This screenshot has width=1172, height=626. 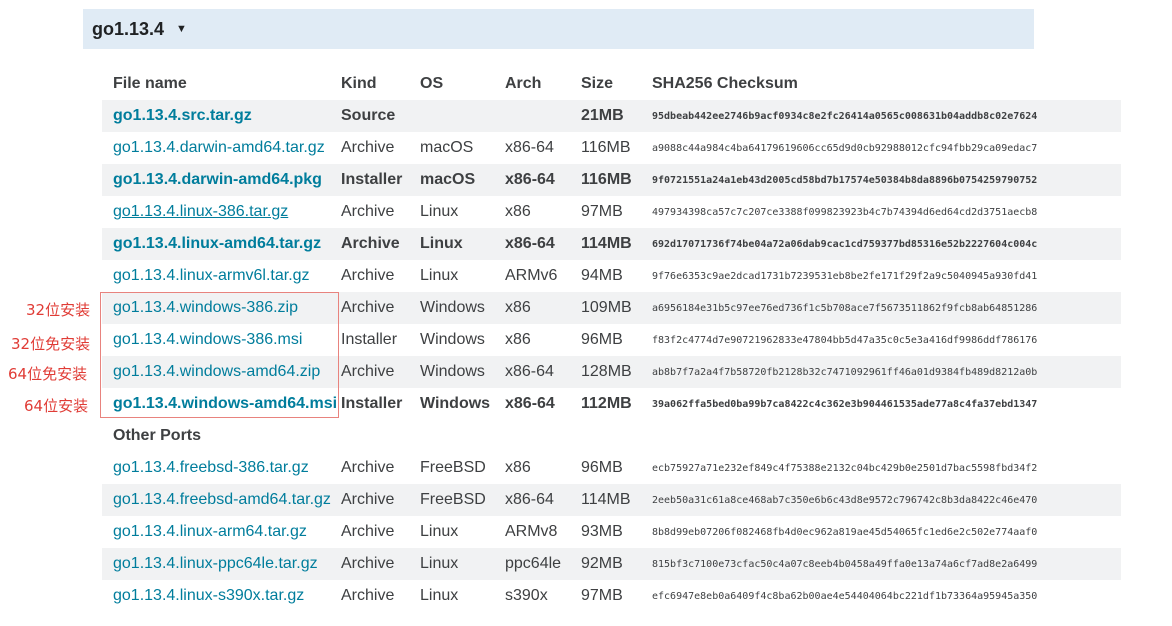 I want to click on size-cell: 109MB, so click(x=606, y=307).